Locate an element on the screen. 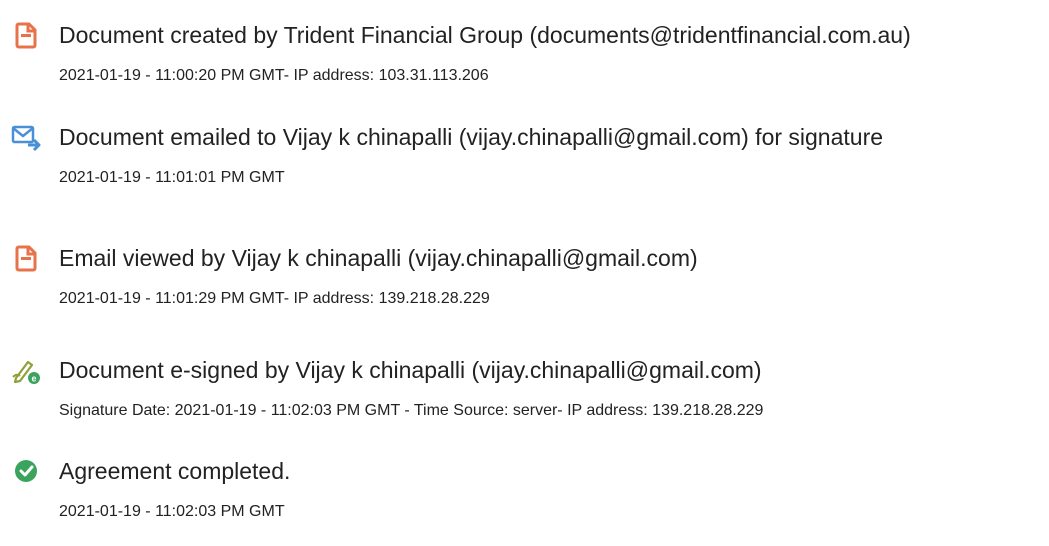  event-detail: 2021-01-19 - 11:01:01 PM GMT is located at coordinates (172, 177).